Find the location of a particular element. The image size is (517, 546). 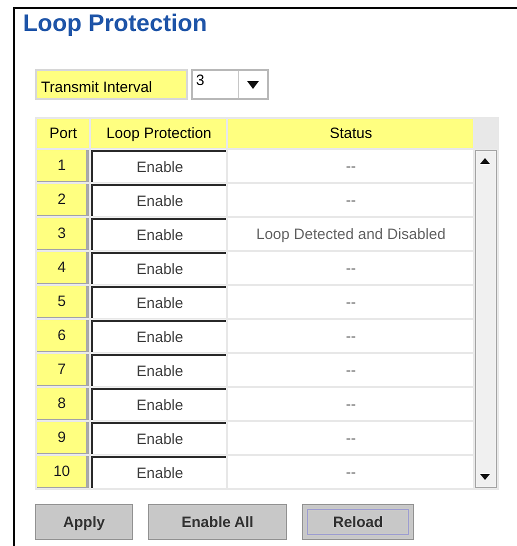

column-header: Status is located at coordinates (351, 133).